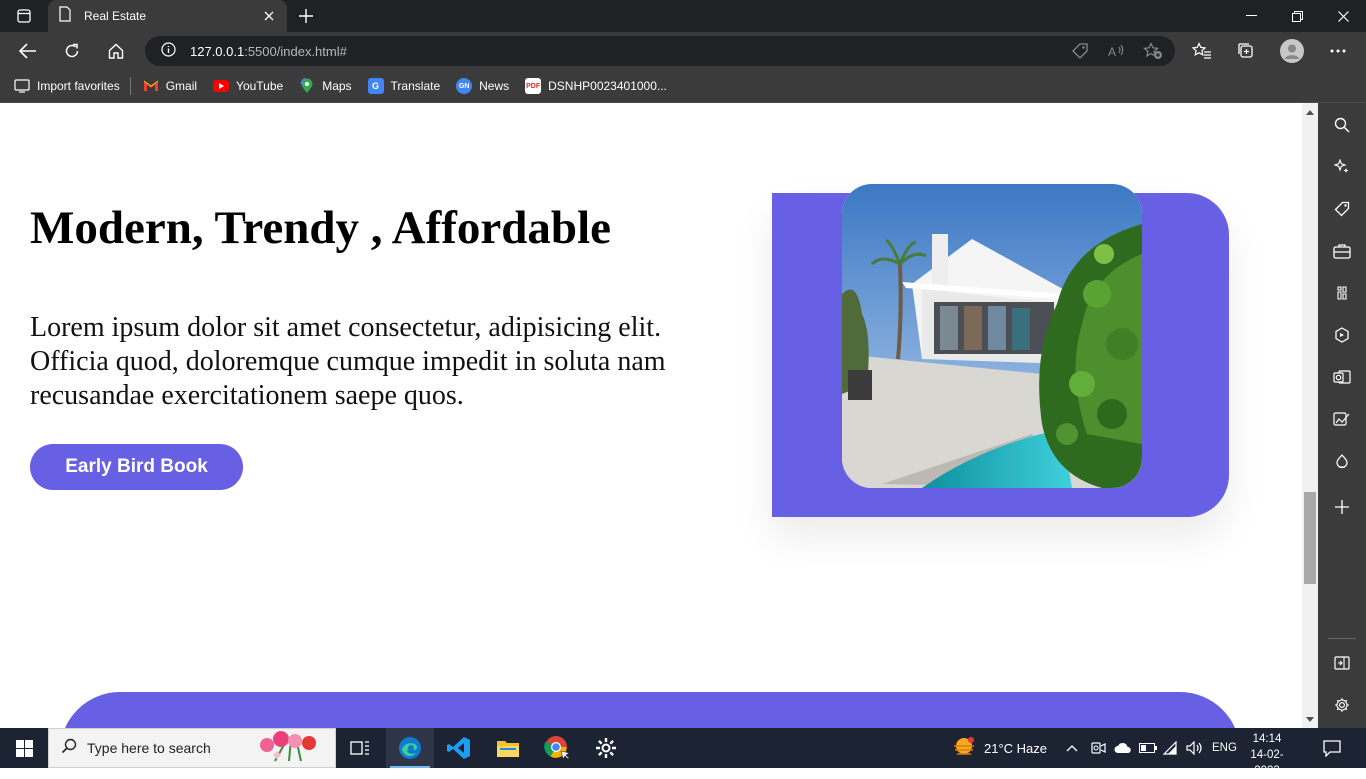  I want to click on maps-icon, so click(307, 86).